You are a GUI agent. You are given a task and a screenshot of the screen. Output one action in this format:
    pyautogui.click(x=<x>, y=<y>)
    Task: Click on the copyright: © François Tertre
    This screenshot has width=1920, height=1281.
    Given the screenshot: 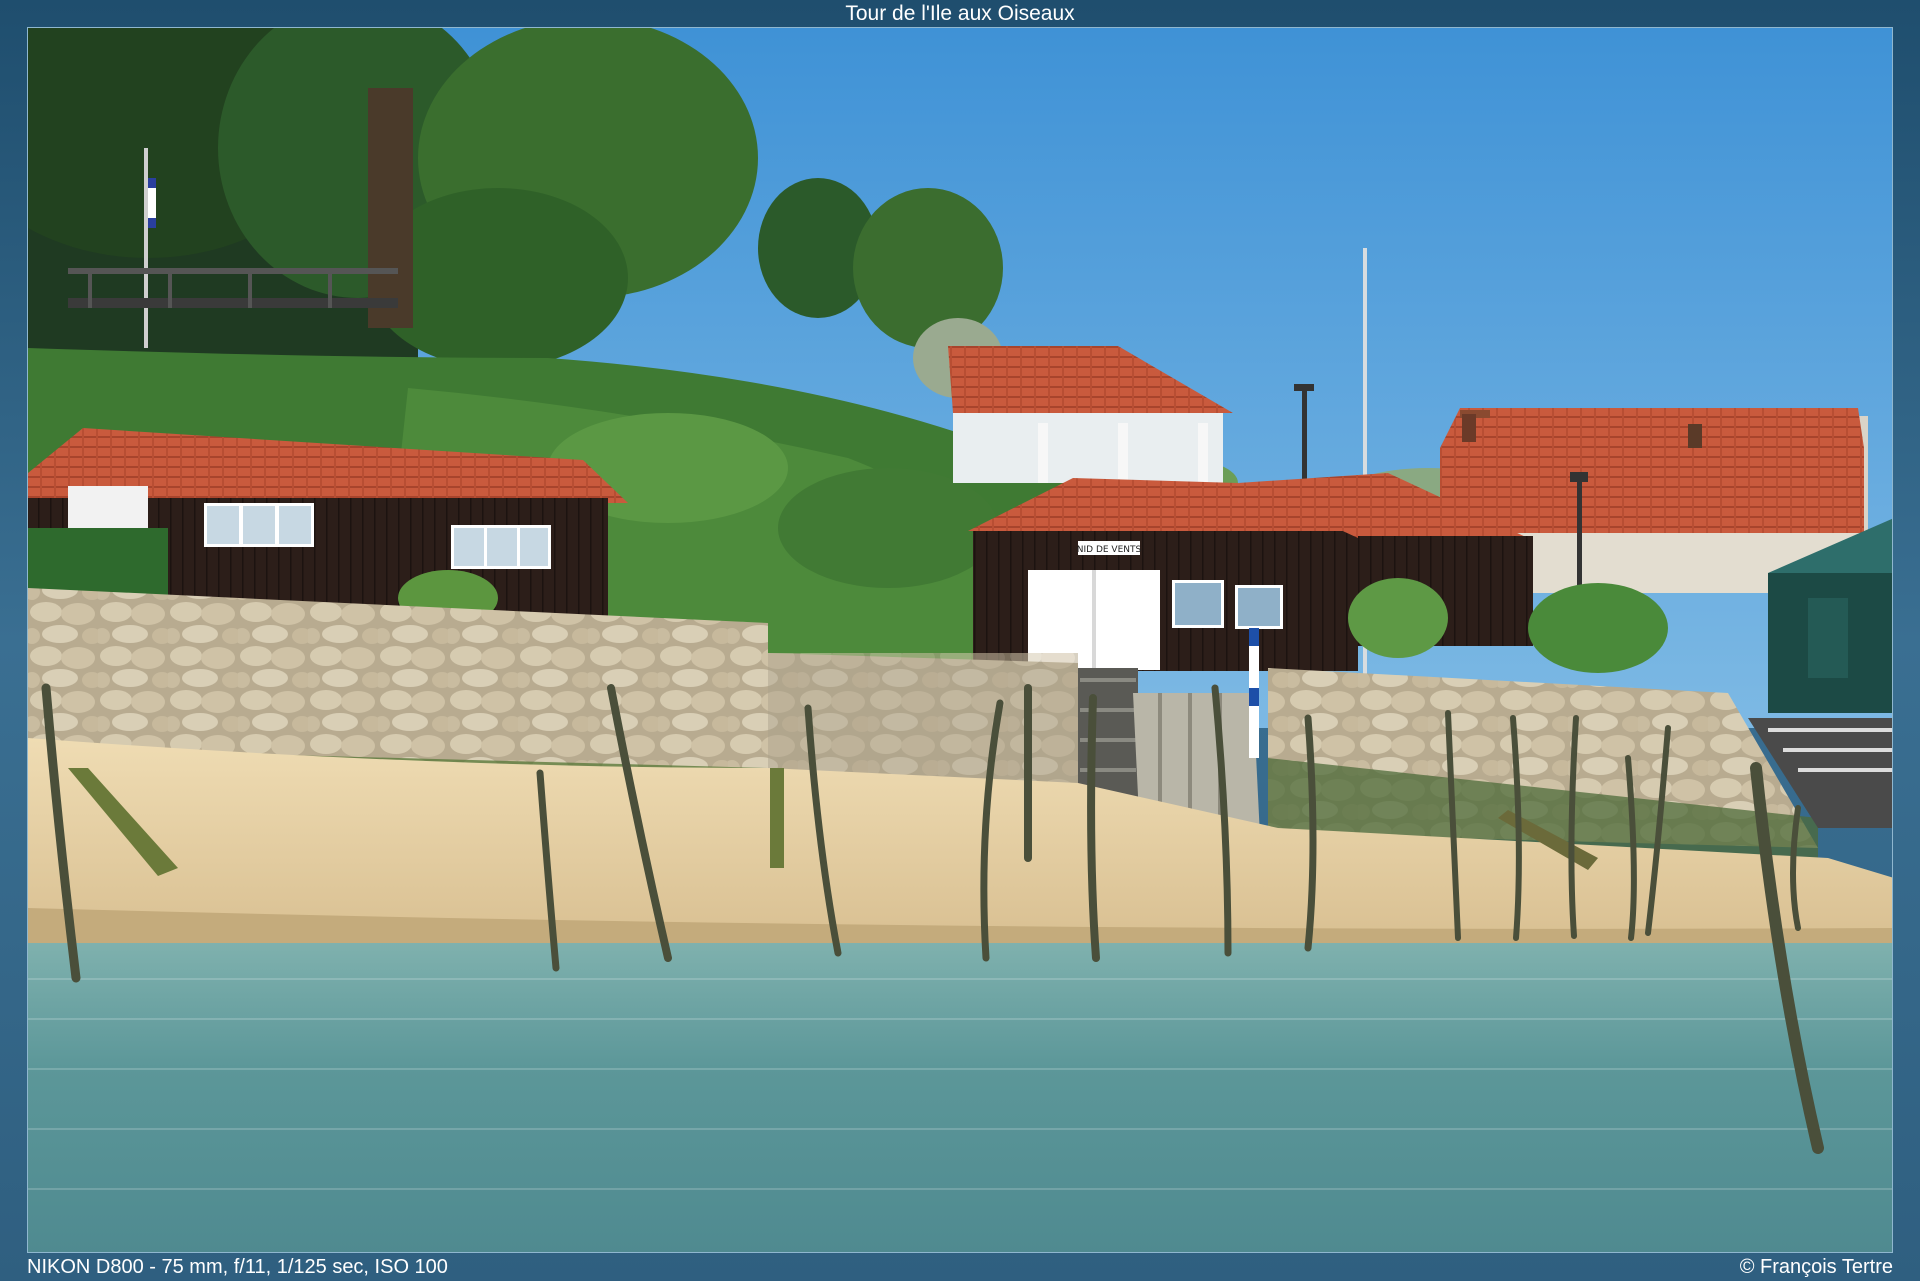 What is the action you would take?
    pyautogui.click(x=1816, y=1267)
    